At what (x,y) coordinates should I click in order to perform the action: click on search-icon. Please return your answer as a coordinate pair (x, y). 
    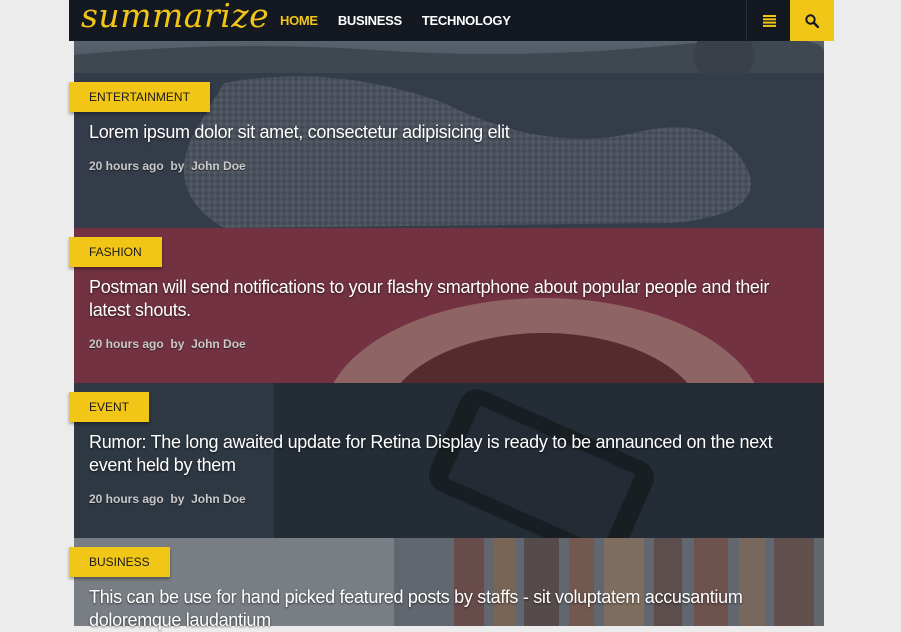
    Looking at the image, I should click on (812, 20).